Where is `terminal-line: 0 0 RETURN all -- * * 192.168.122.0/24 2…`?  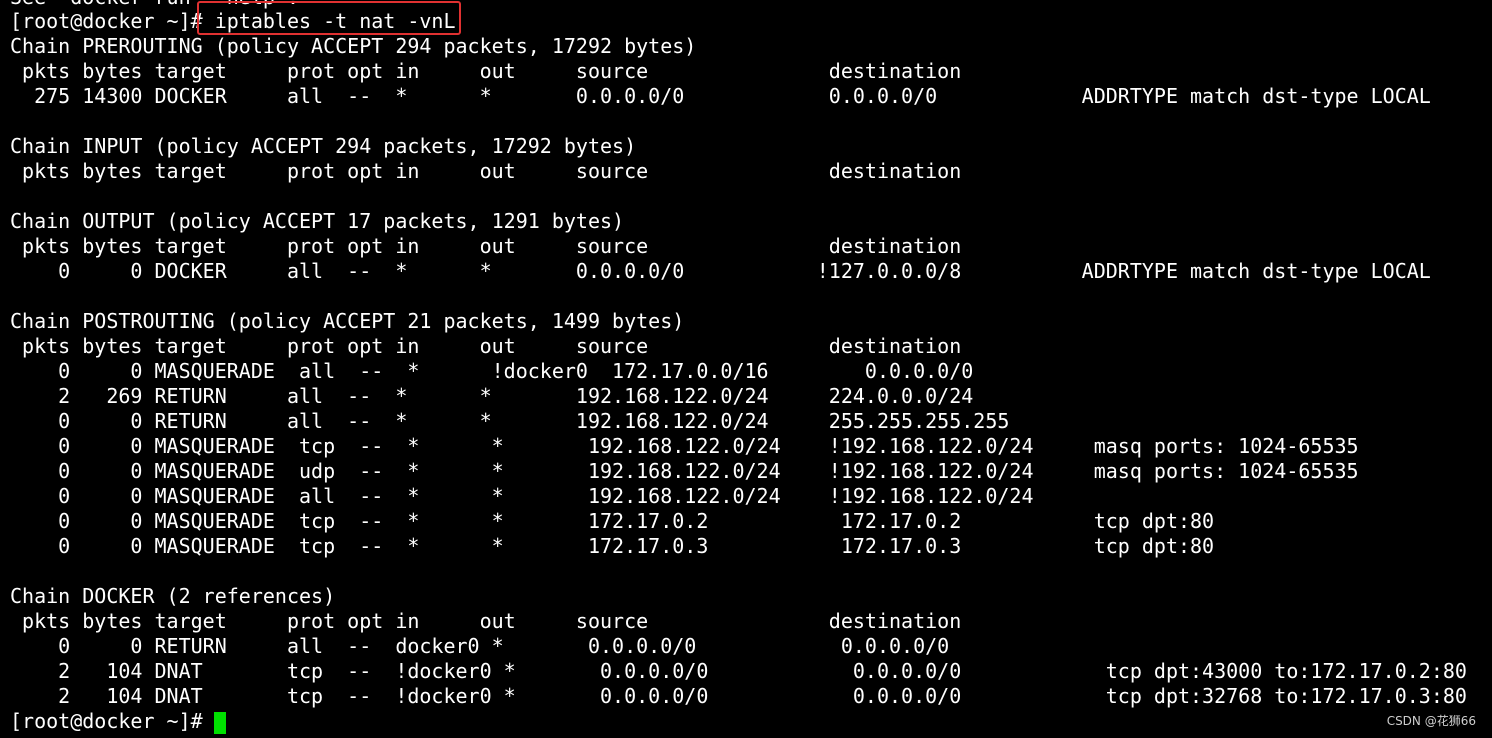
terminal-line: 0 0 RETURN all -- * * 192.168.122.0/24 2… is located at coordinates (510, 421).